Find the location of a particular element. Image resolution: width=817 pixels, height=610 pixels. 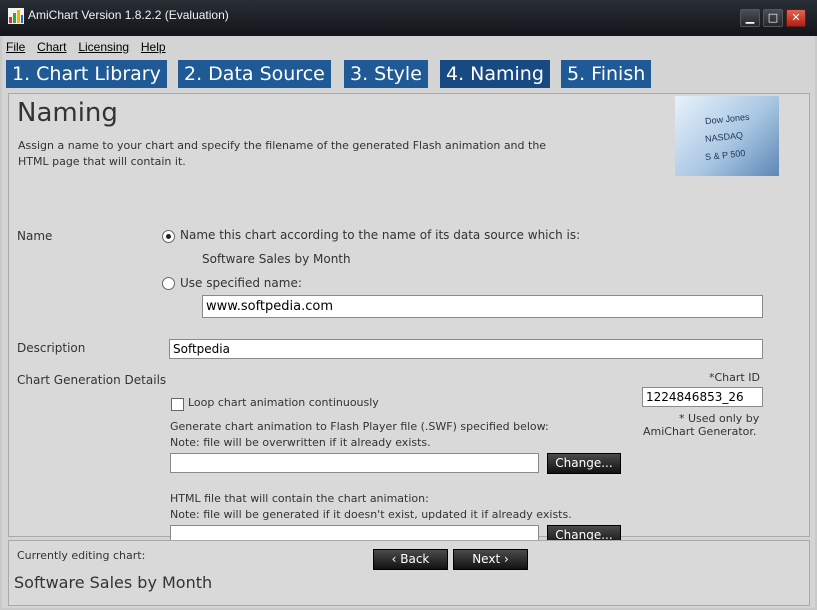

tab-chart-library: 1. Chart Library is located at coordinates (86, 74).